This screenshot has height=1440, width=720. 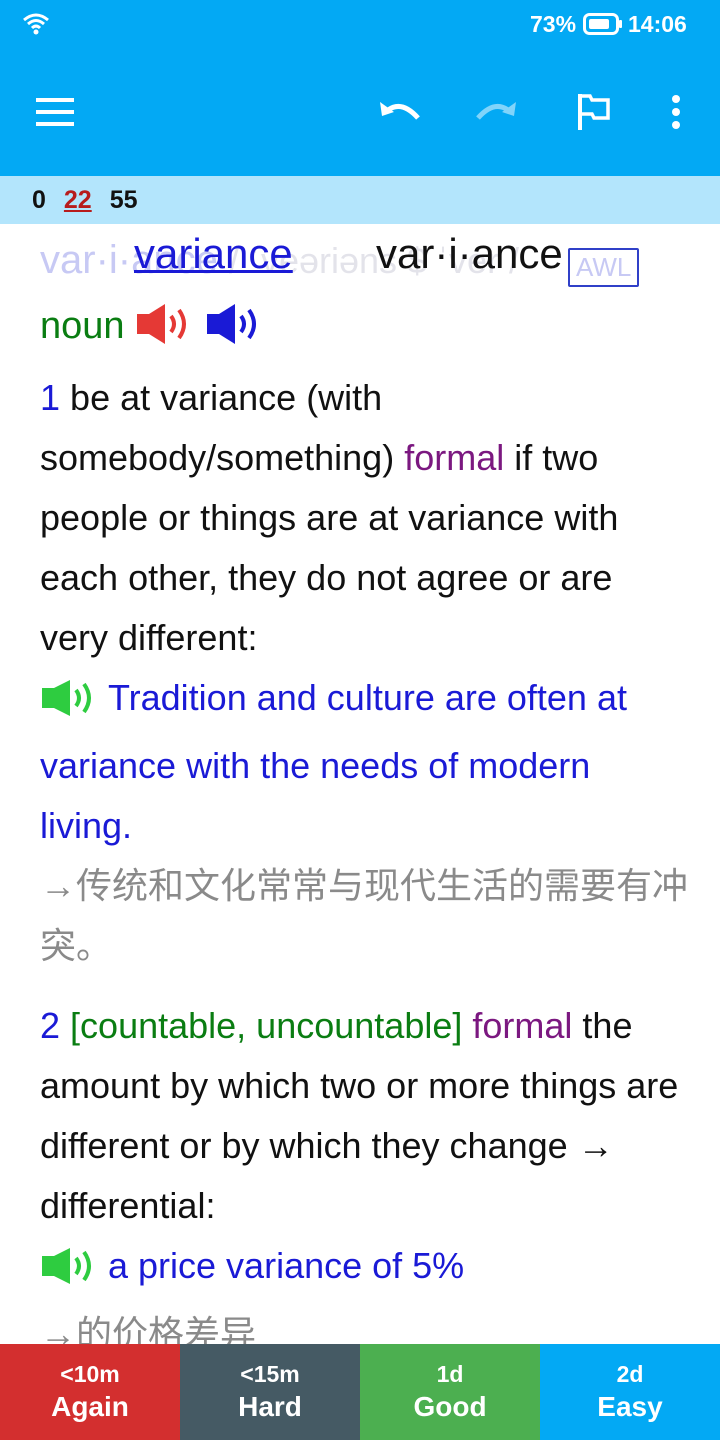 I want to click on wifi-icon, so click(x=36, y=26).